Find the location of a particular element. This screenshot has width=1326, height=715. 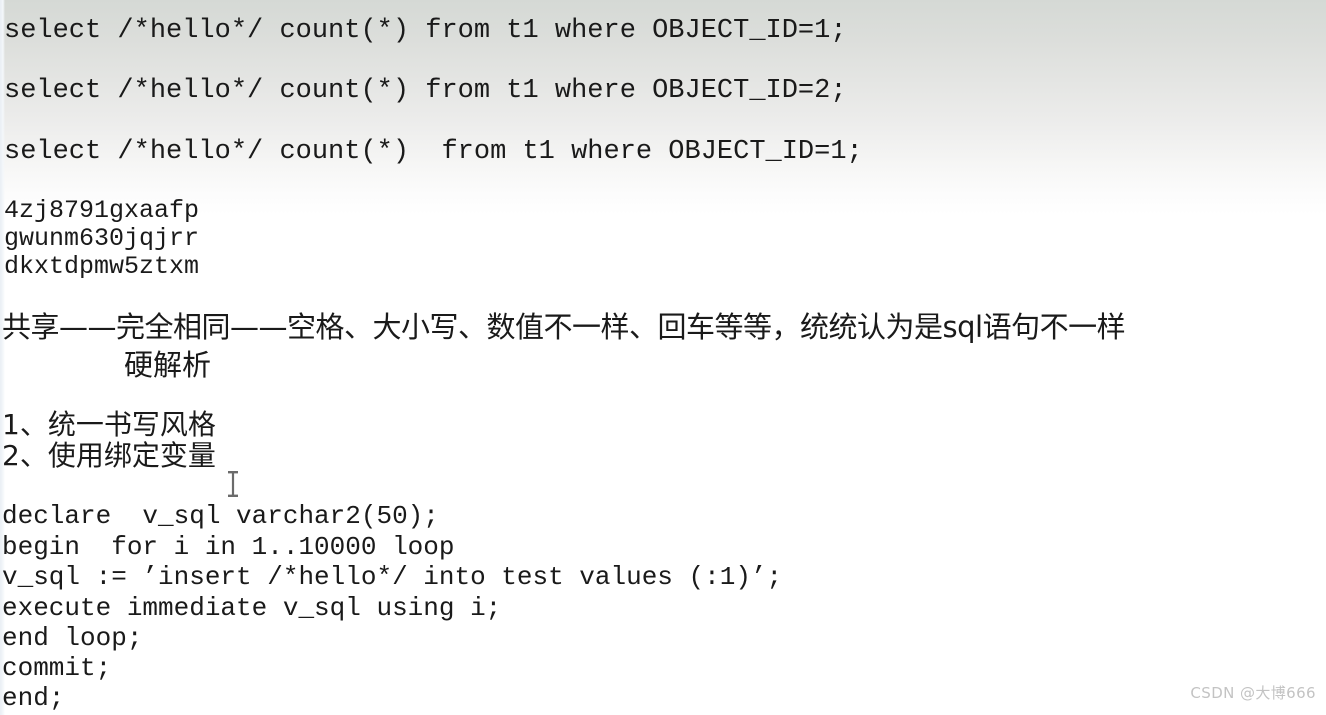

sql-id-value: dkxtdpmw5ztxm is located at coordinates (102, 266).